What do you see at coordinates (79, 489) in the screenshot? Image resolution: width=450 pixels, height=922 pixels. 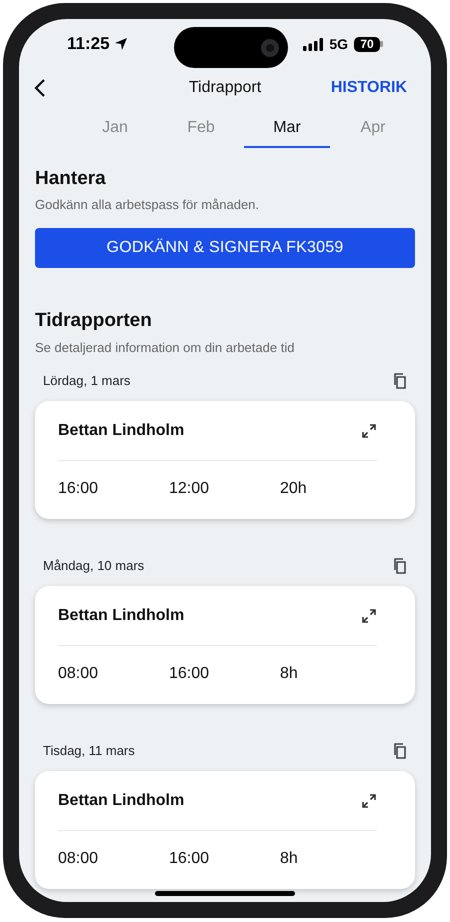 I see `start-time: 16:00` at bounding box center [79, 489].